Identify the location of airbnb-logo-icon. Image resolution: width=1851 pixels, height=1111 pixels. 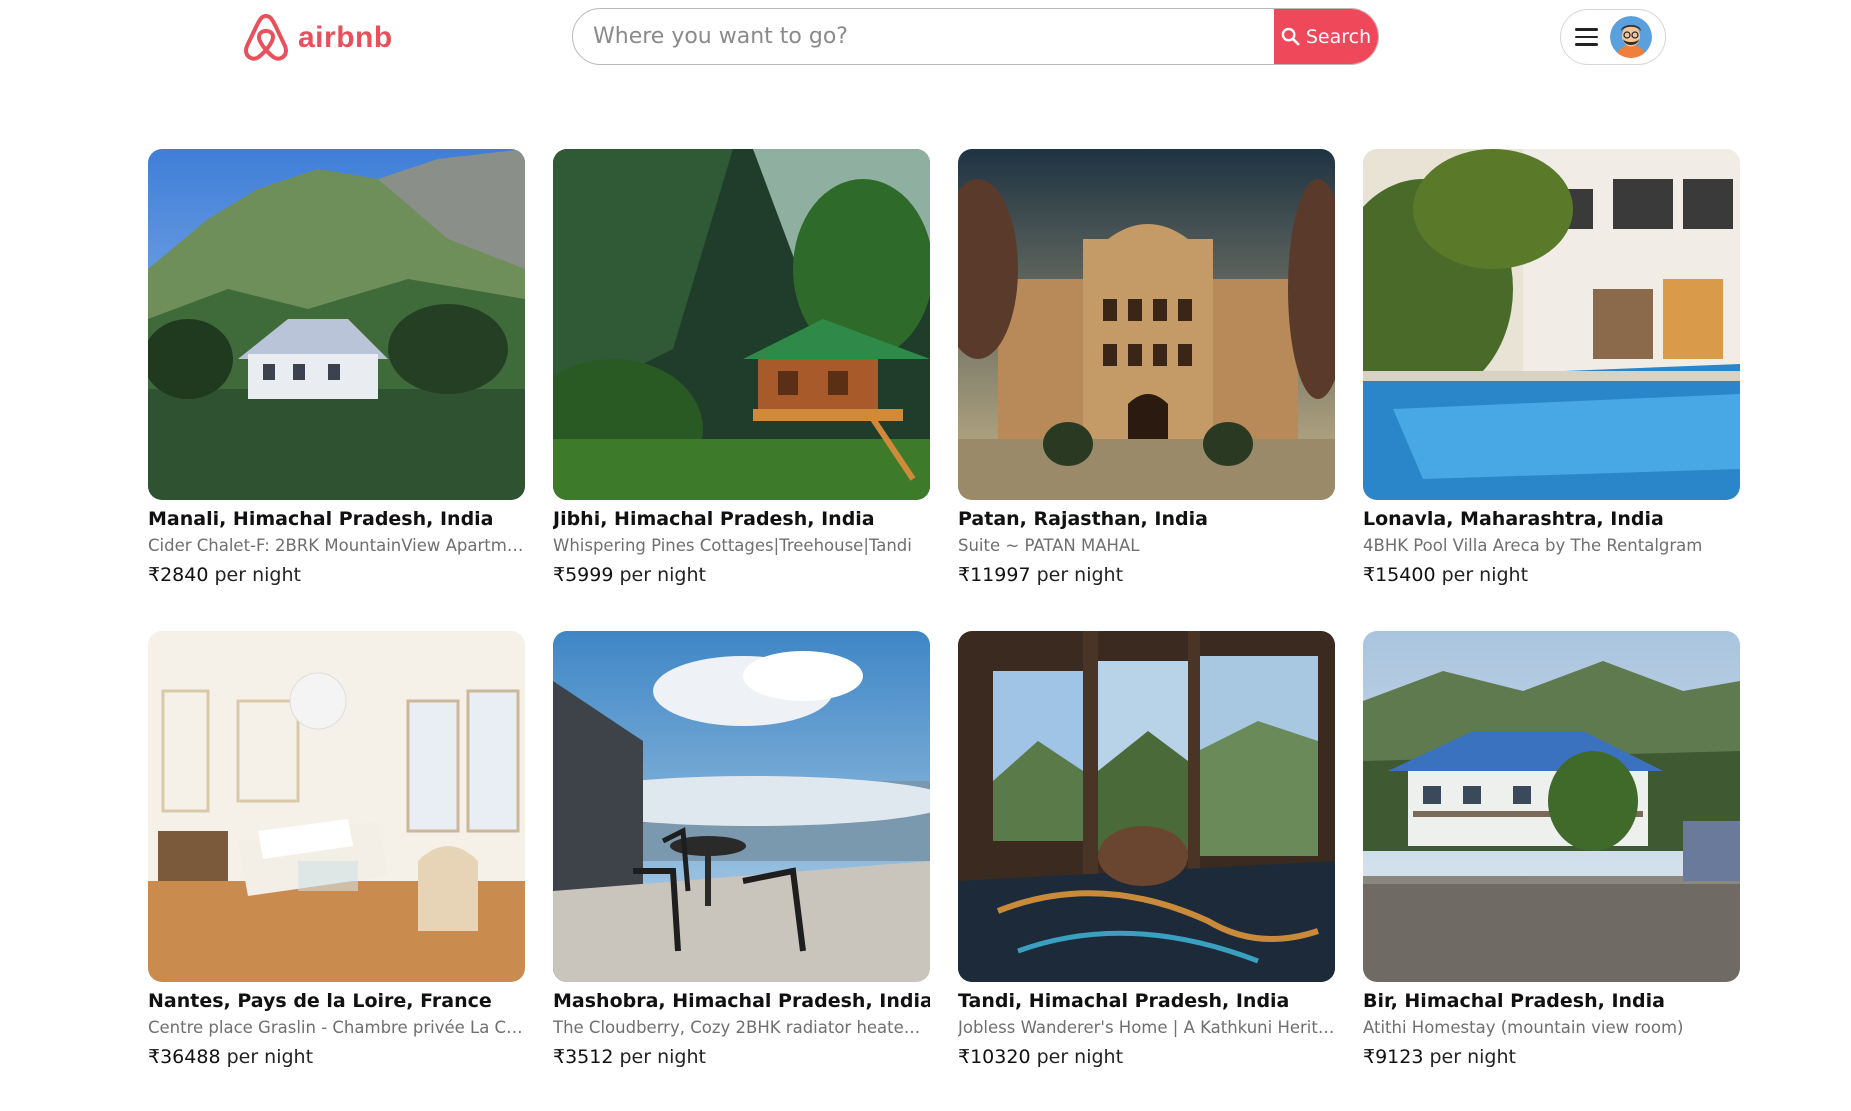
(266, 37).